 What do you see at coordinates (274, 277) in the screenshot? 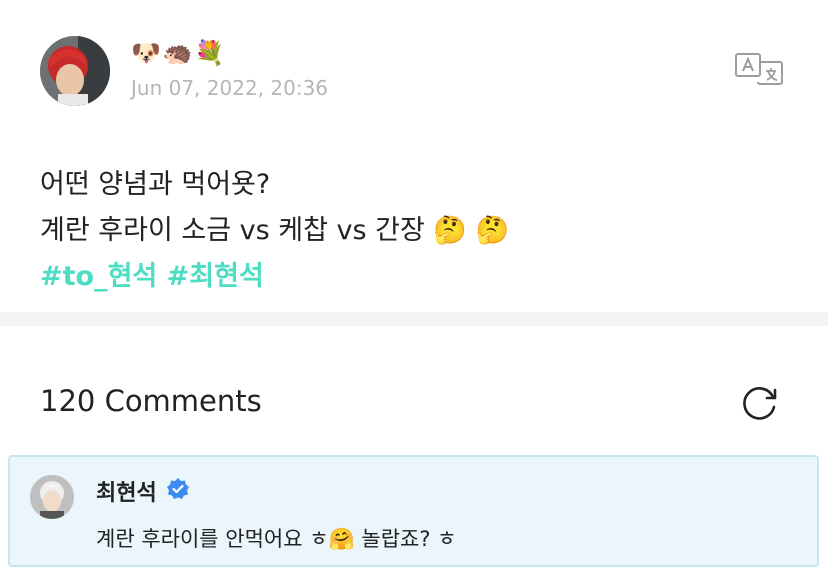
I see `hashtag-row: #to_현석 #최현석` at bounding box center [274, 277].